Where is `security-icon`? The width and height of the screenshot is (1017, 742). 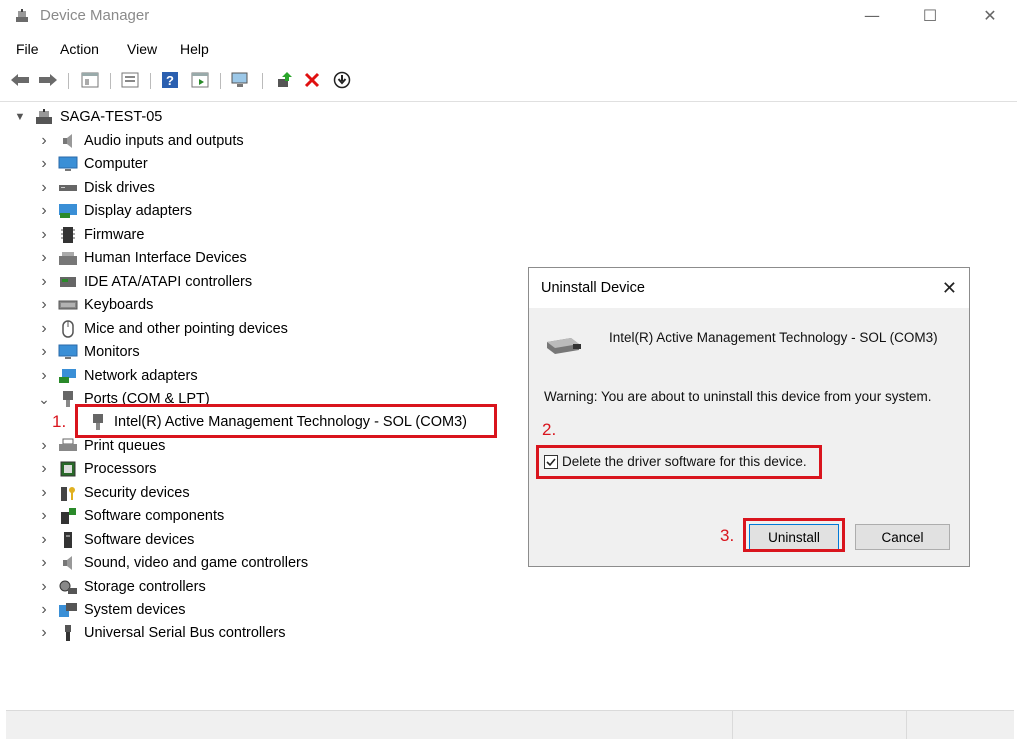 security-icon is located at coordinates (68, 493).